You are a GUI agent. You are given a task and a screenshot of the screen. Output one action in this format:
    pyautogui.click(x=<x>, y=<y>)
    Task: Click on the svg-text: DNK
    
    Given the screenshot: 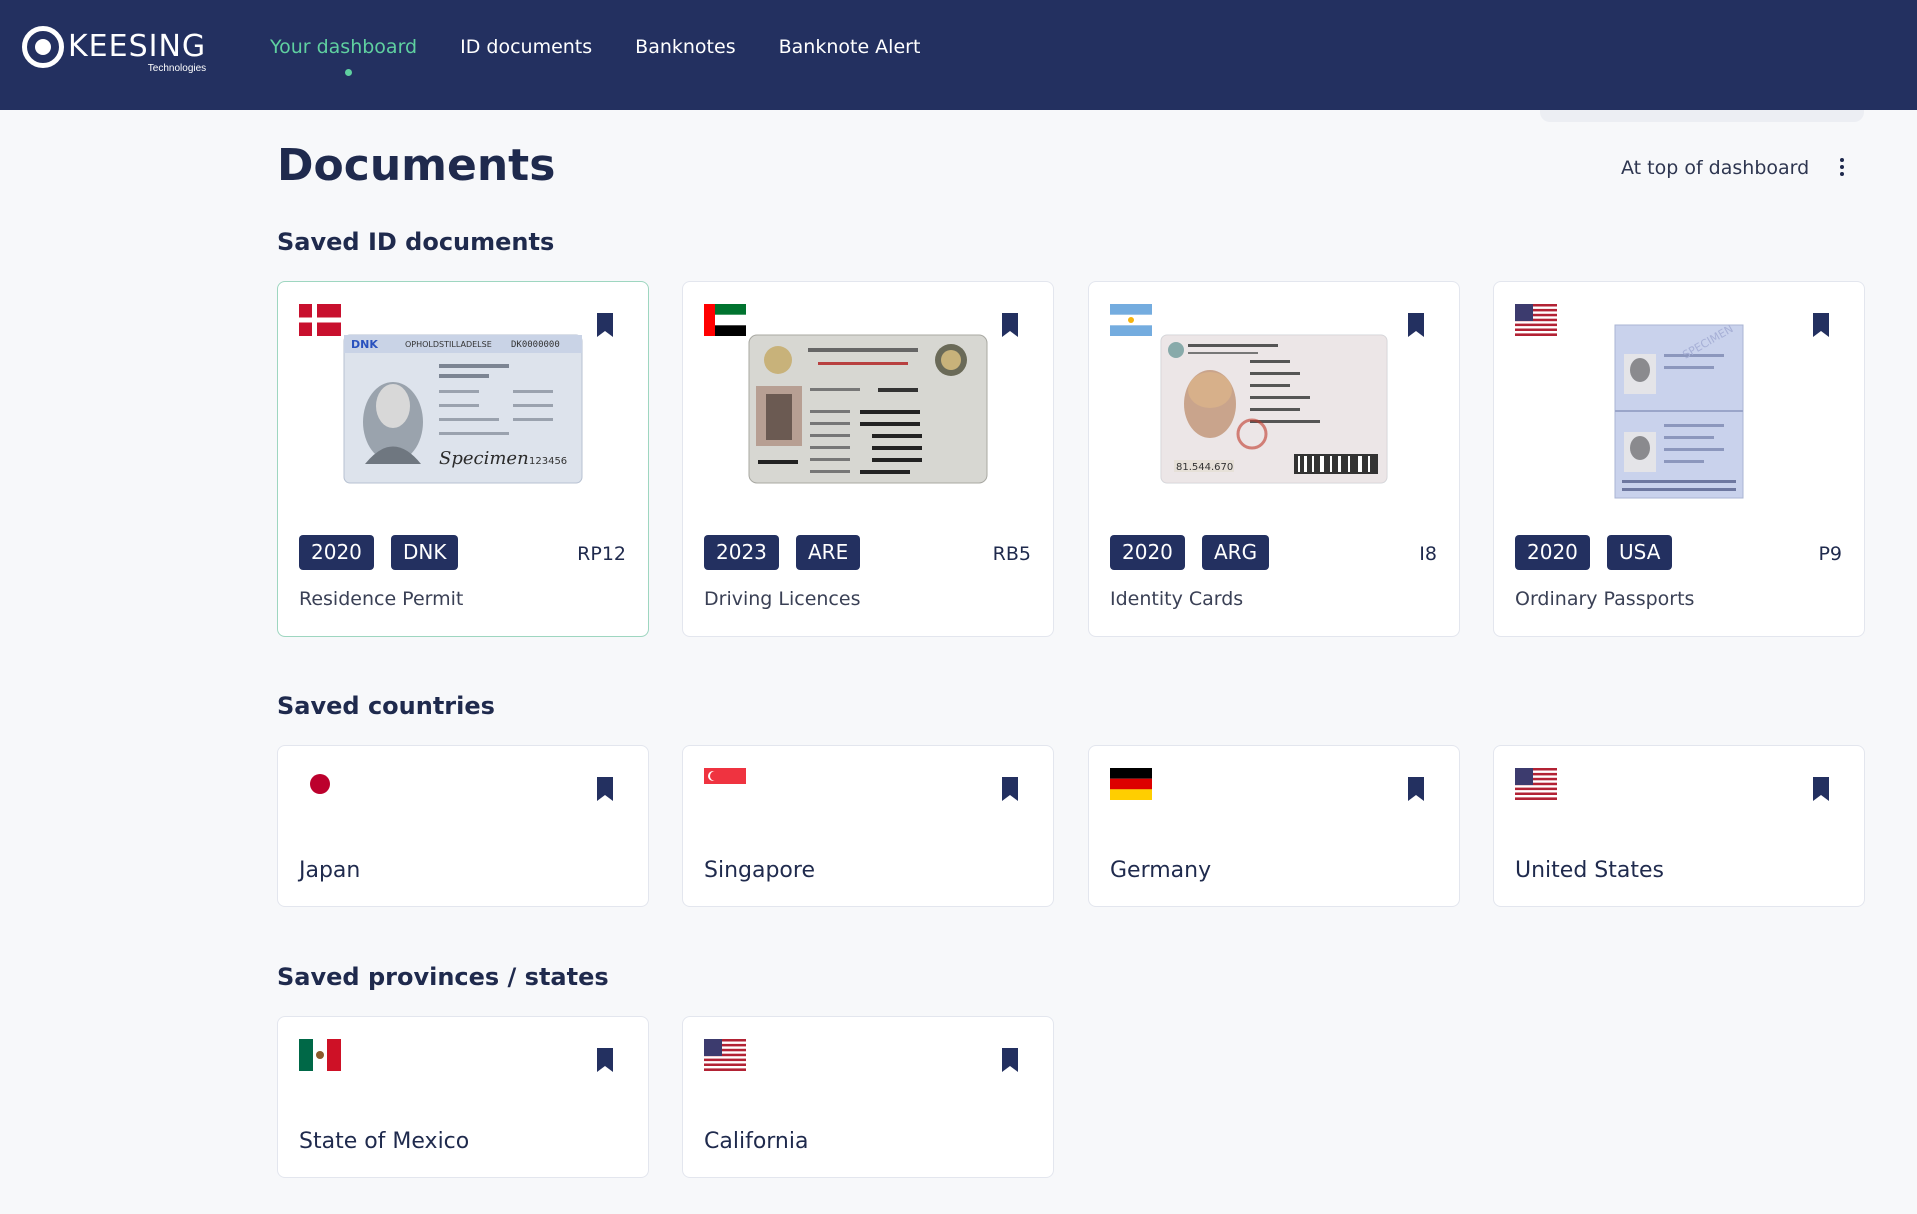 What is the action you would take?
    pyautogui.click(x=364, y=344)
    